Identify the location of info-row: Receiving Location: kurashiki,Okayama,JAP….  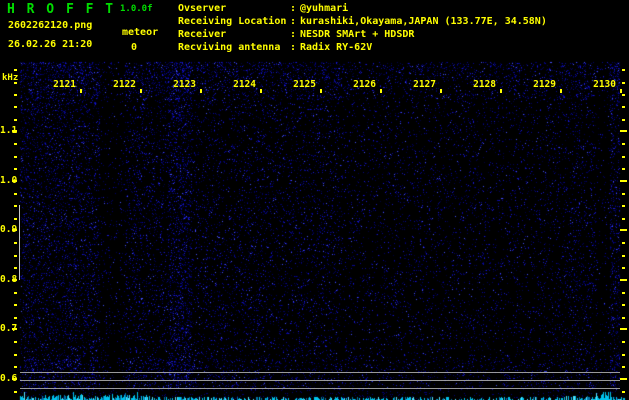
(362, 21).